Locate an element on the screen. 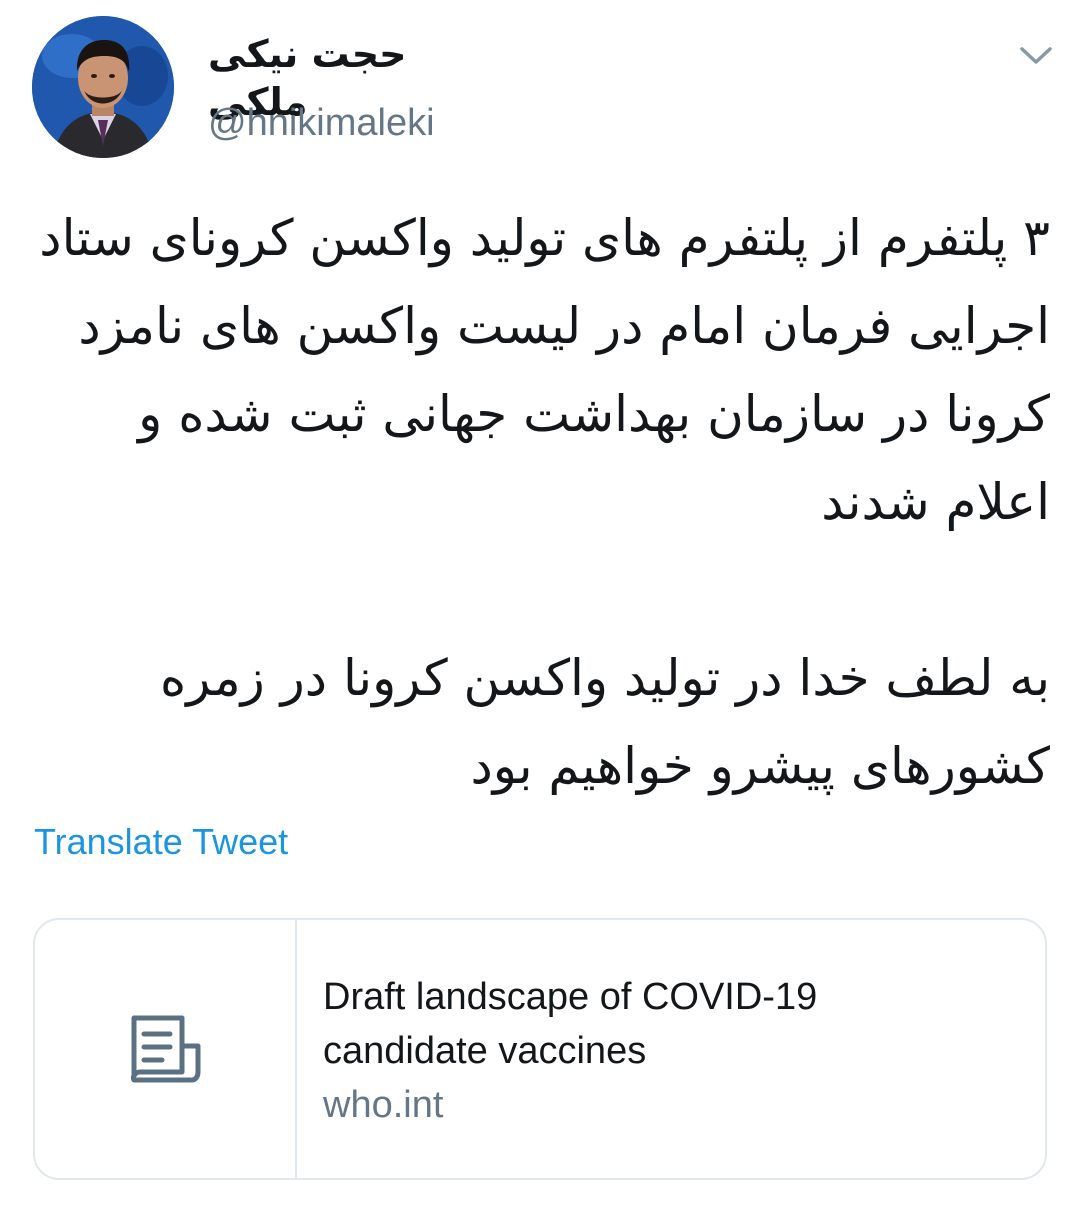 The image size is (1080, 1207). link-card-domain: who.int is located at coordinates (383, 1105).